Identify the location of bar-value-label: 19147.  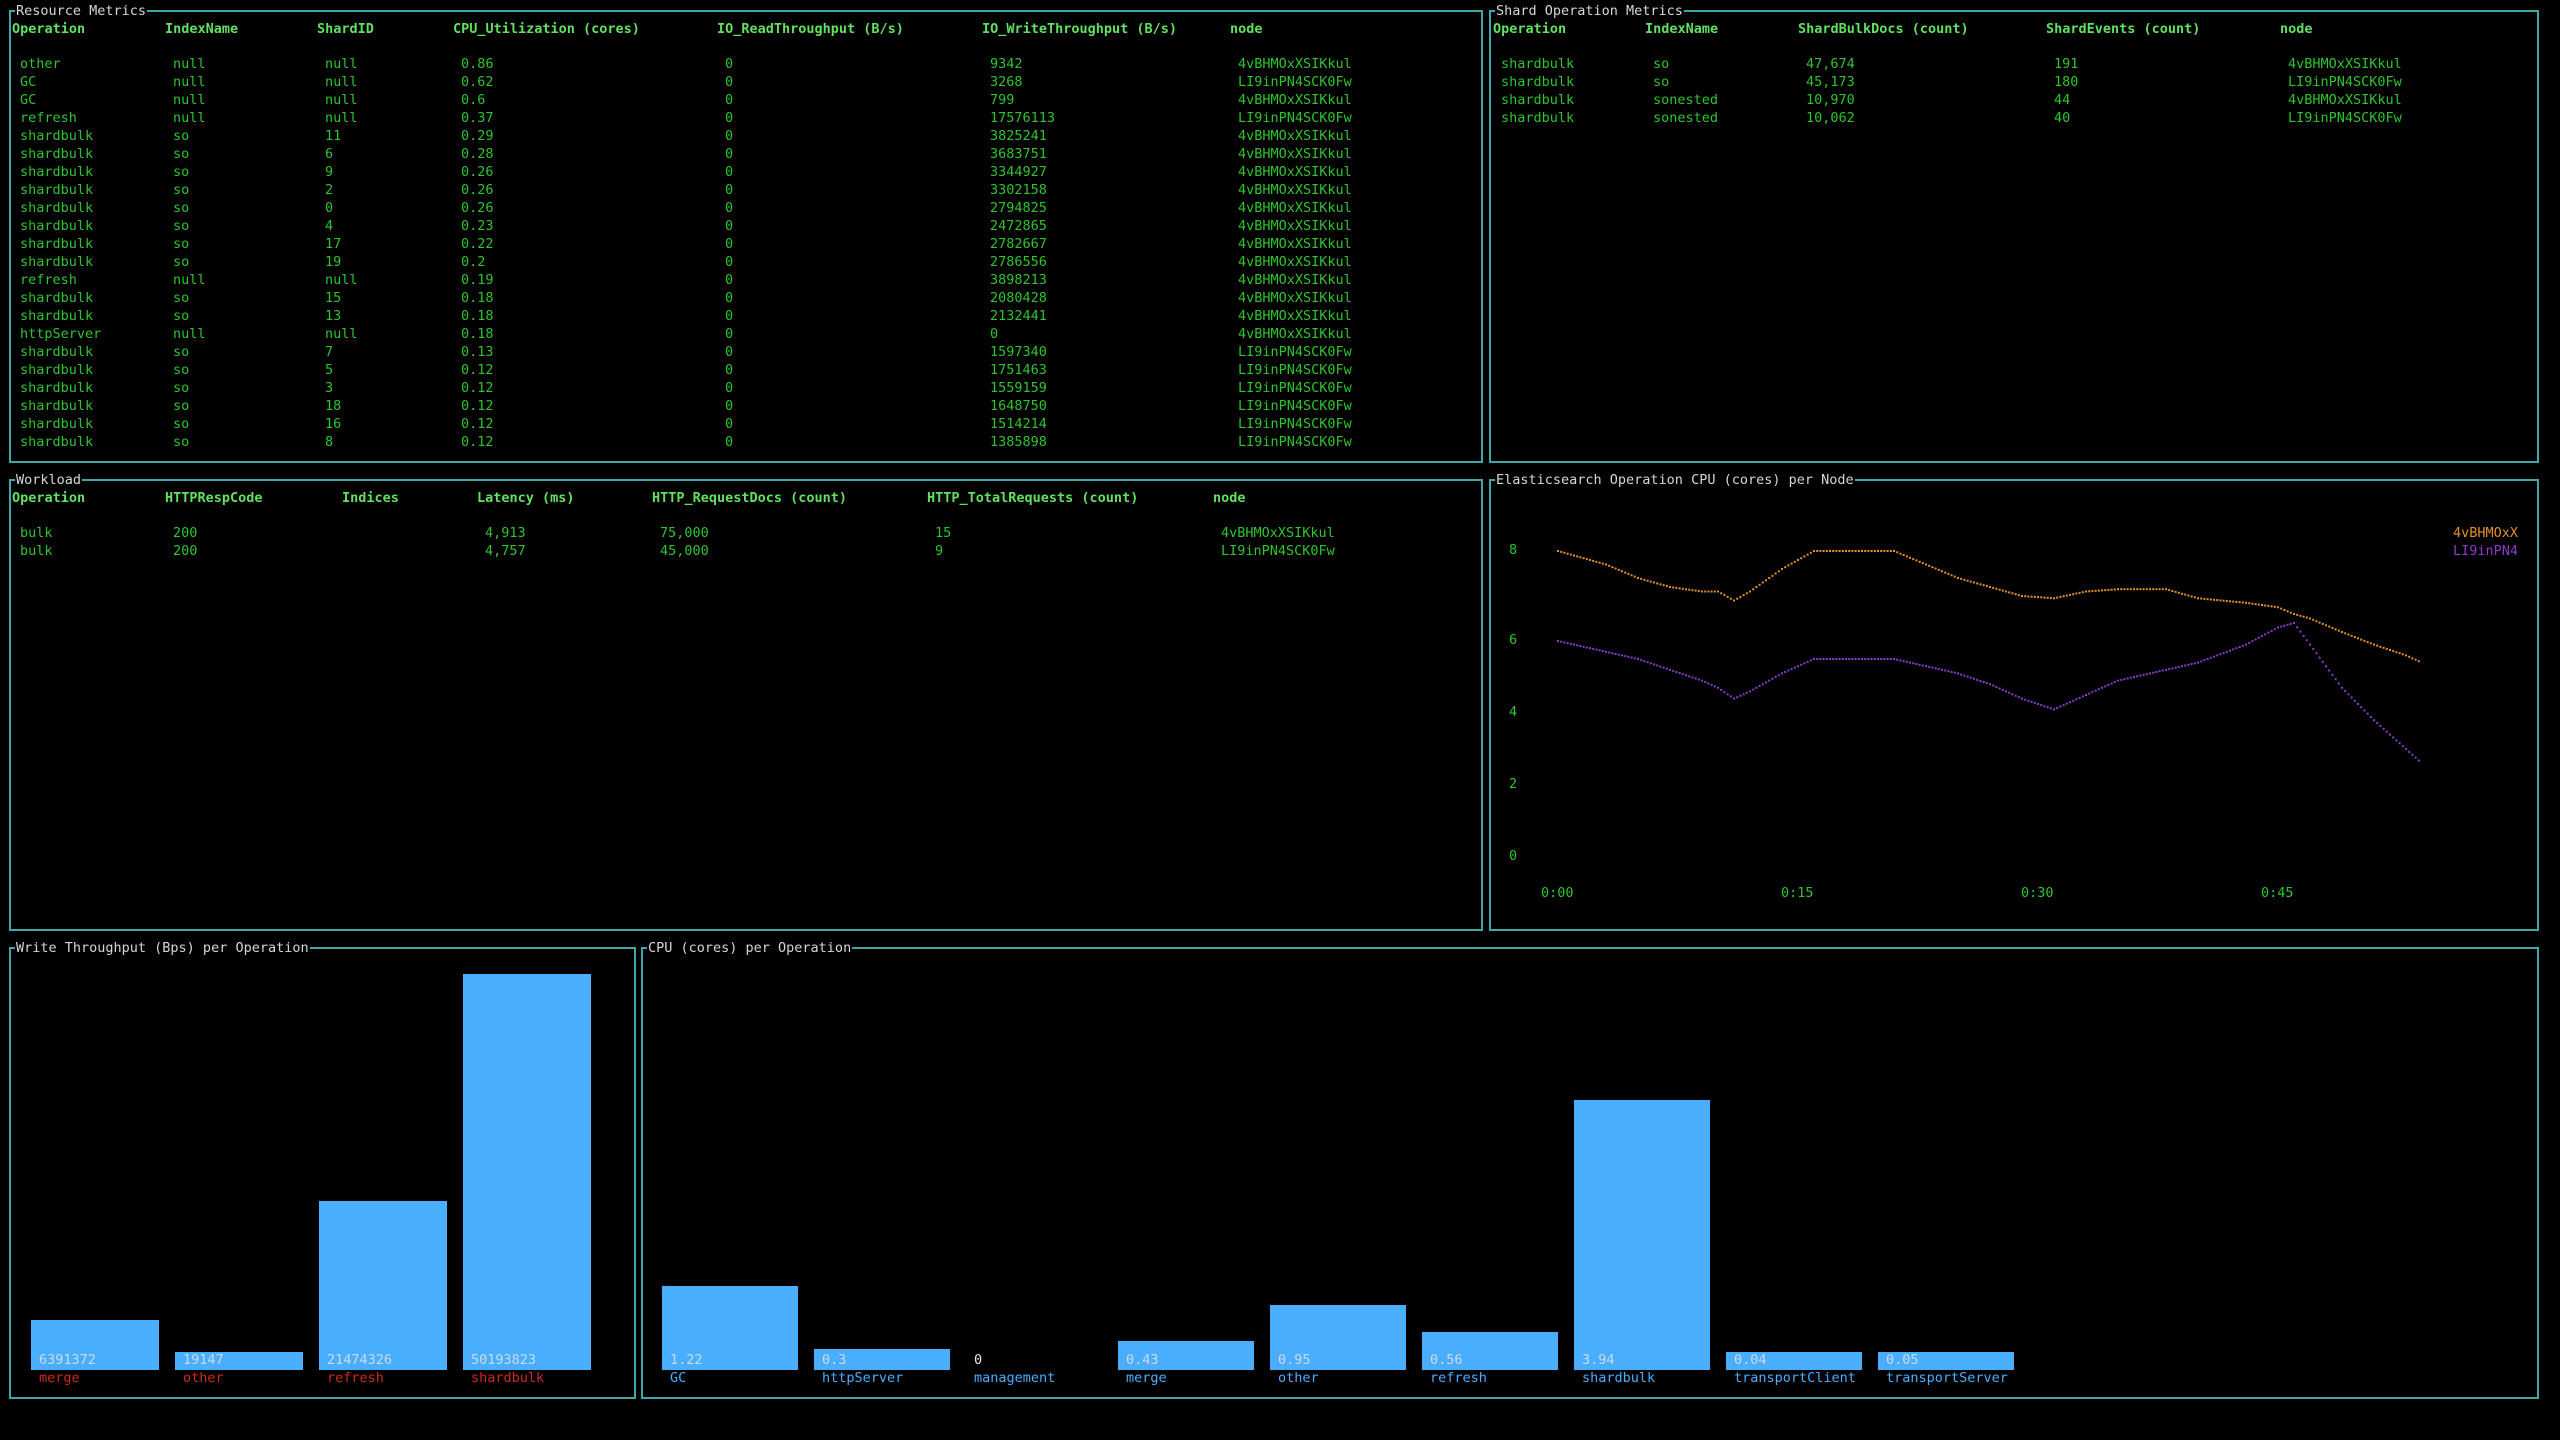
(203, 1360).